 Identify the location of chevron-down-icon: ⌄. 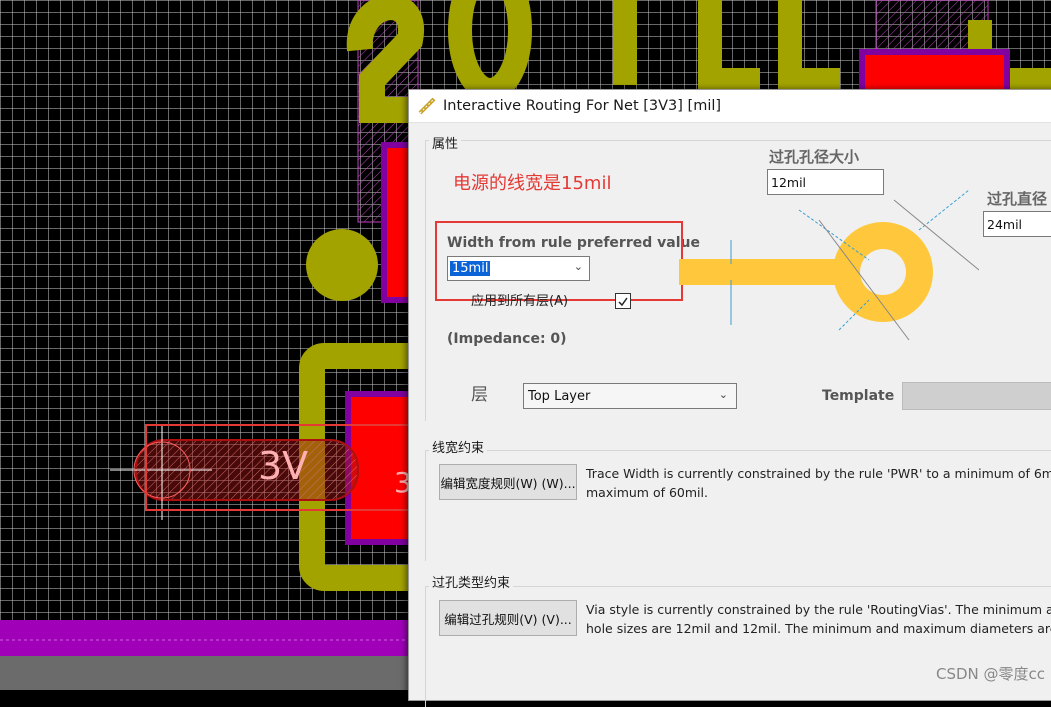
(723, 394).